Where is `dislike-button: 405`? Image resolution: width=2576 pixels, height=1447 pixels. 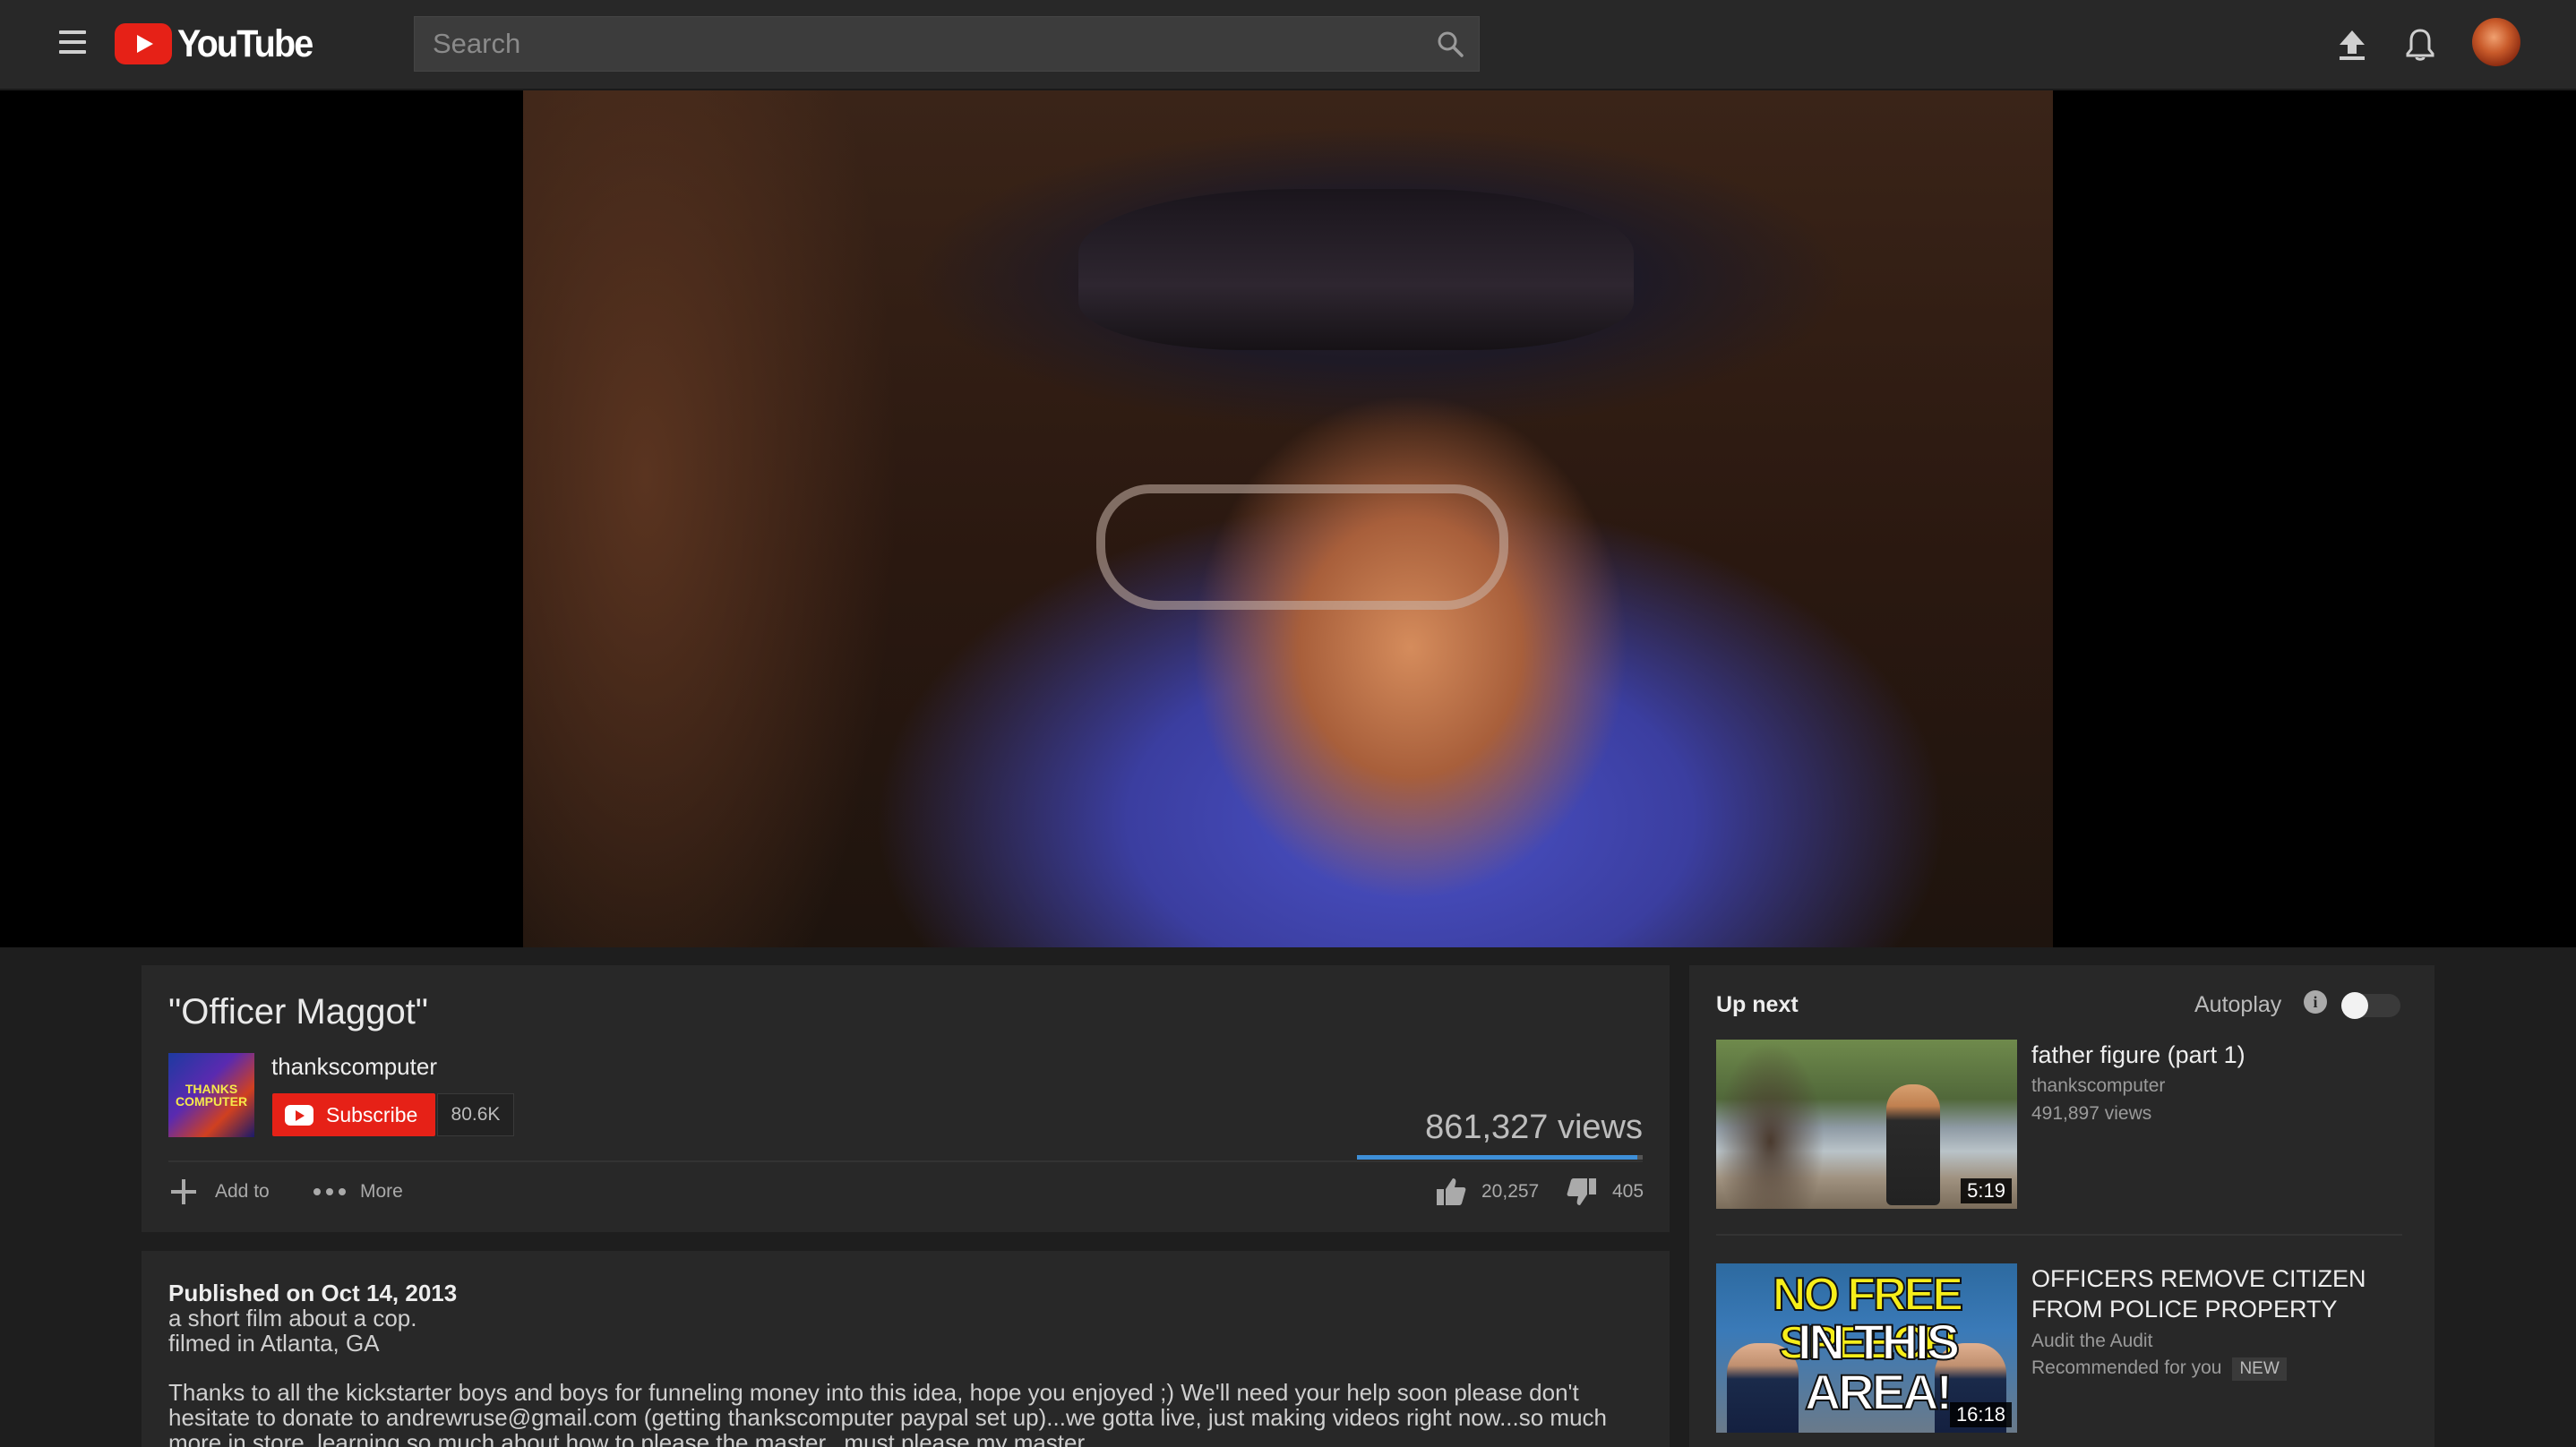 dislike-button: 405 is located at coordinates (1605, 1192).